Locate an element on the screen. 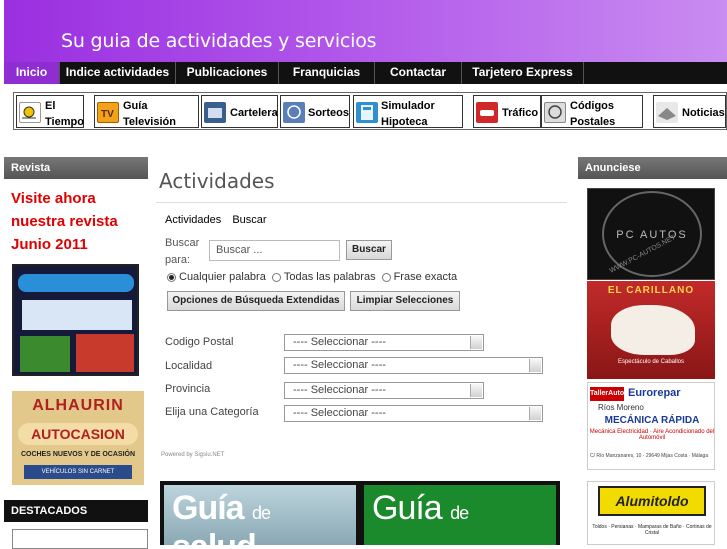 Image resolution: width=727 pixels, height=549 pixels. filter-select-provincia: ---- Seleccionar ---- is located at coordinates (384, 390).